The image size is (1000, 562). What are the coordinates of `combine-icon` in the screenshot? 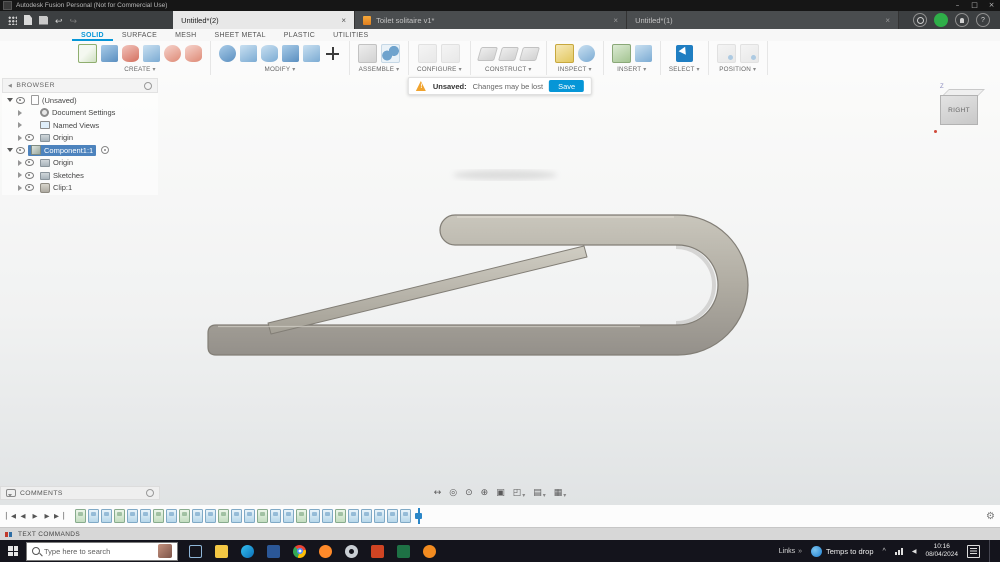 It's located at (290, 53).